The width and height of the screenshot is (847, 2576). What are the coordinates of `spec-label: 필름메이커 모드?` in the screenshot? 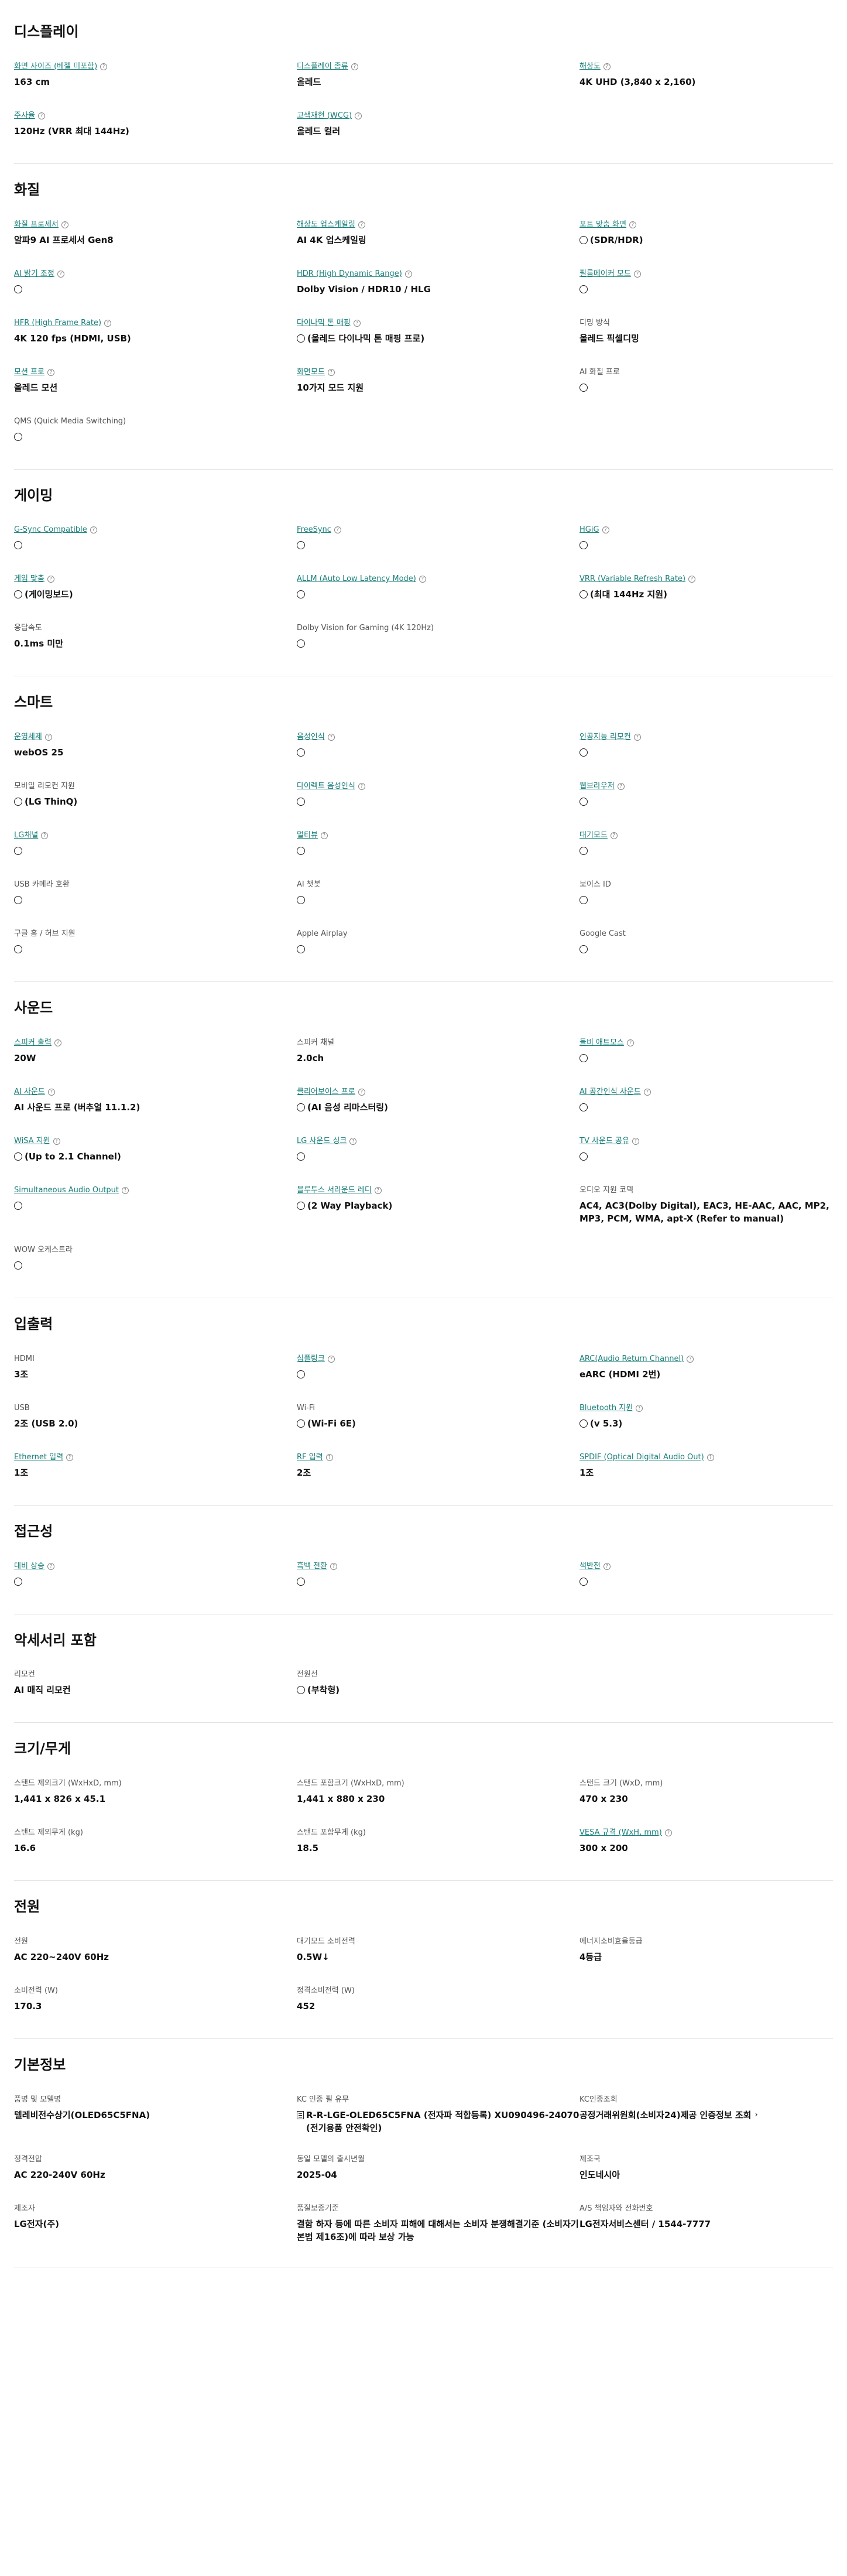 It's located at (706, 274).